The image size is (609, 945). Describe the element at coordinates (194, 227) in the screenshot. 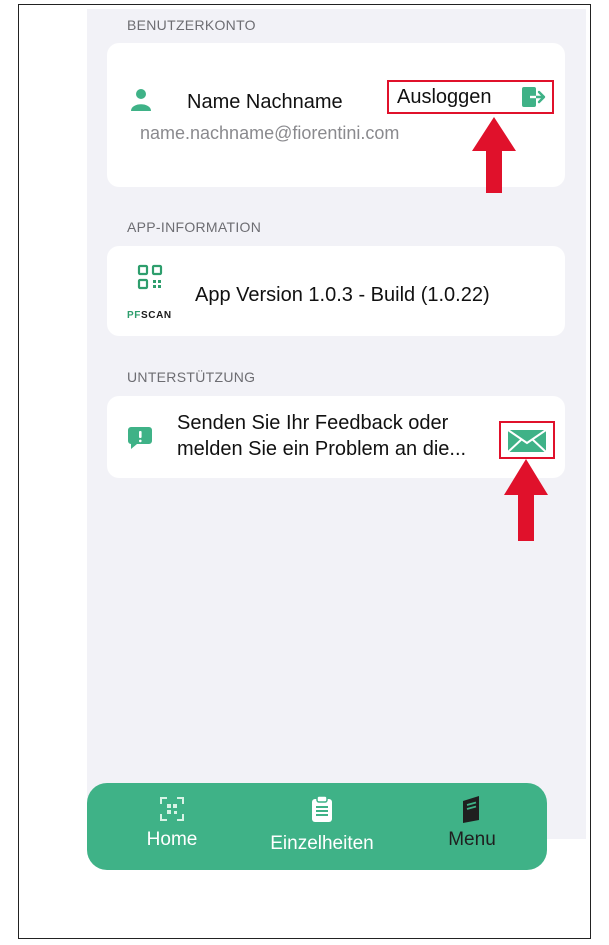

I see `section-header-app-info: APP-INFORMATION` at that location.